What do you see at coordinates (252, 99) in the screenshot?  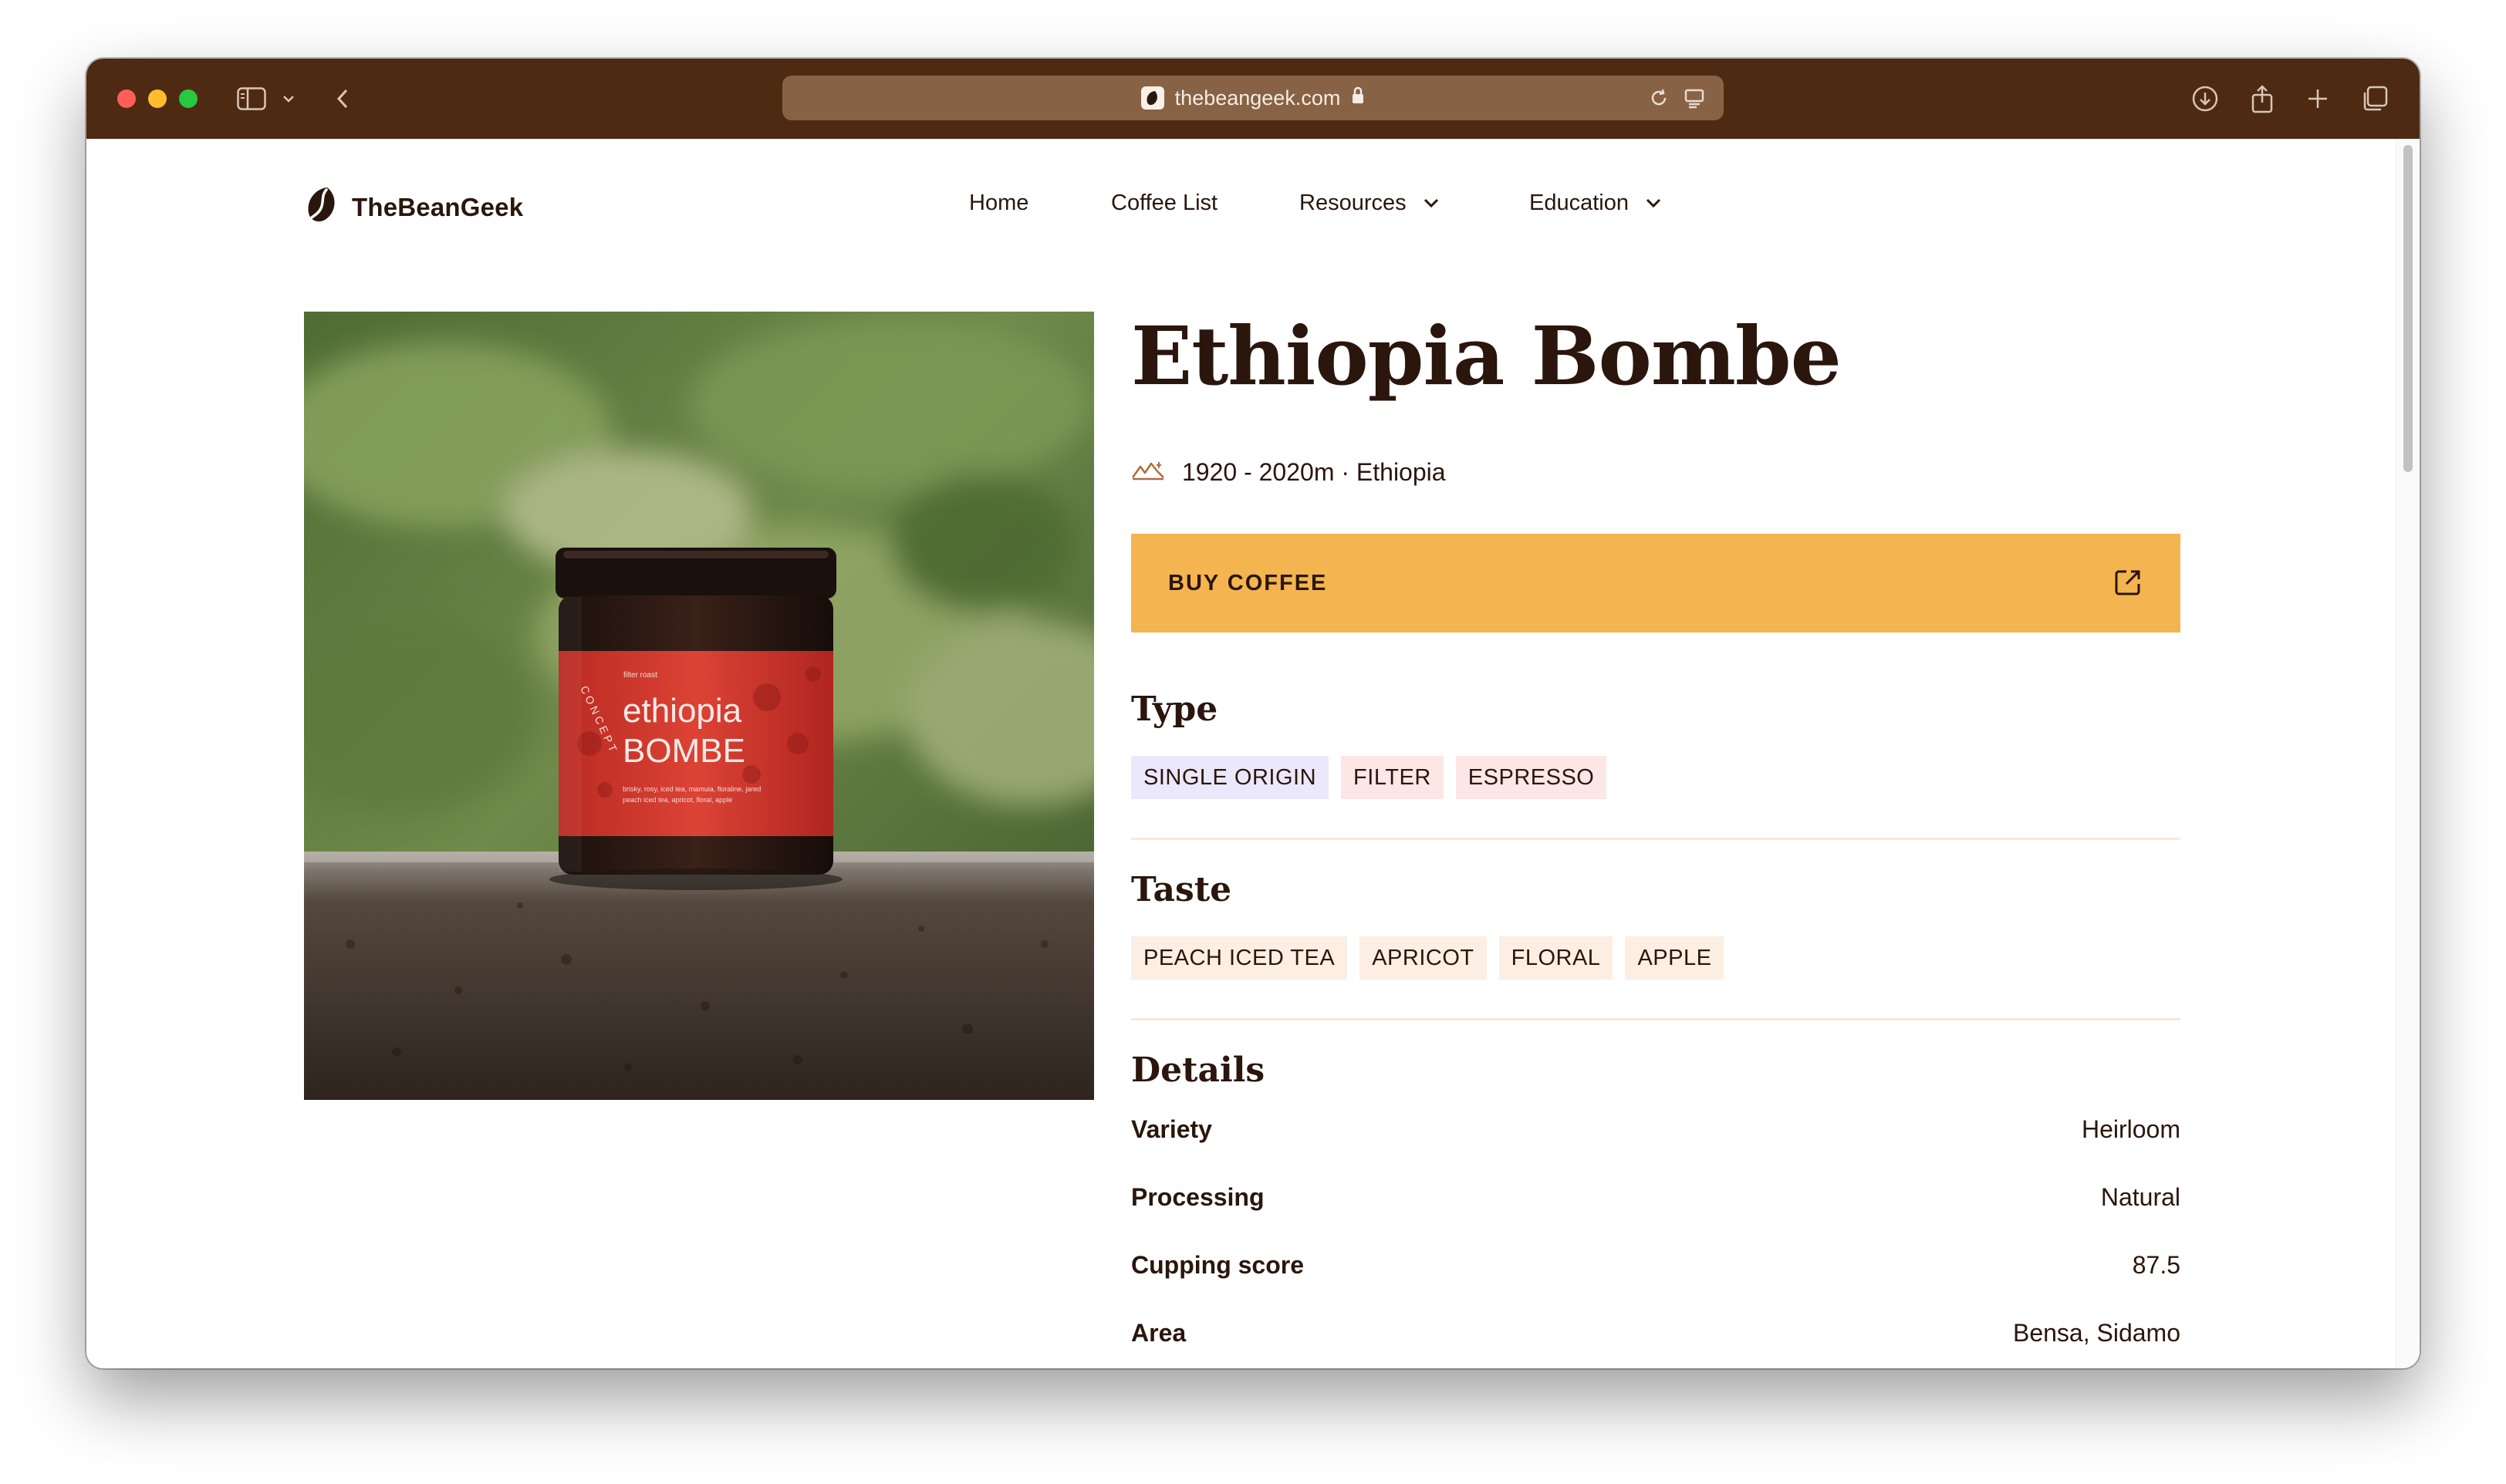 I see `sidebar-toggle-icon` at bounding box center [252, 99].